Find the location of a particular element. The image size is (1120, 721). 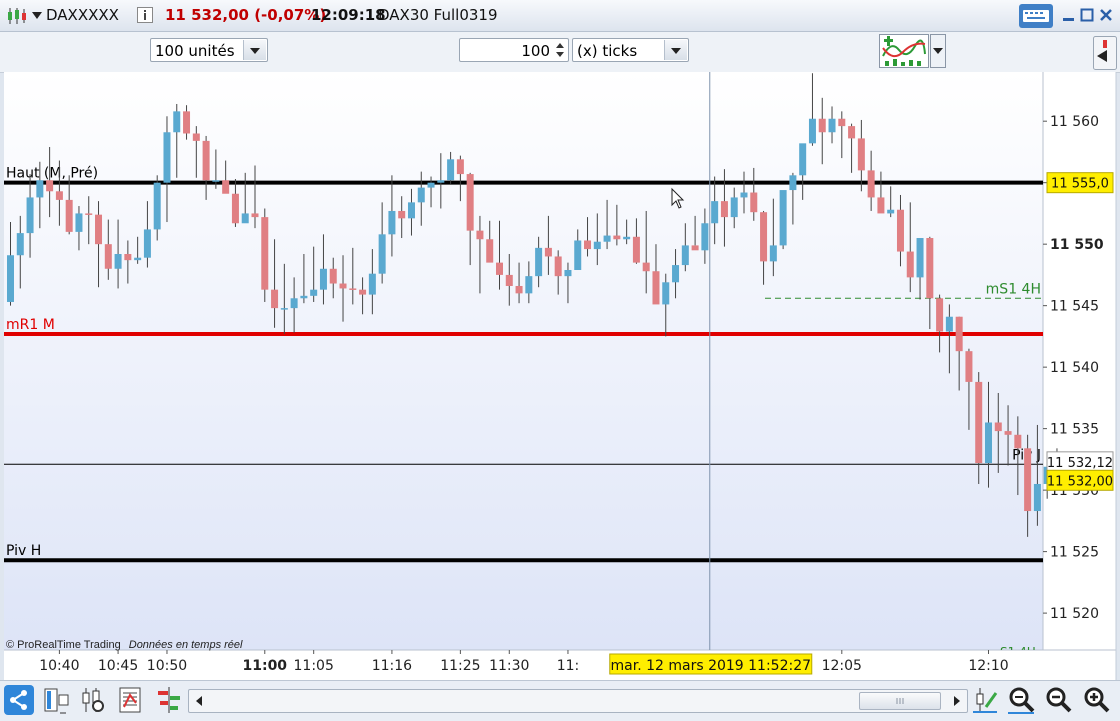

level-label: mS1 4H is located at coordinates (1013, 289).